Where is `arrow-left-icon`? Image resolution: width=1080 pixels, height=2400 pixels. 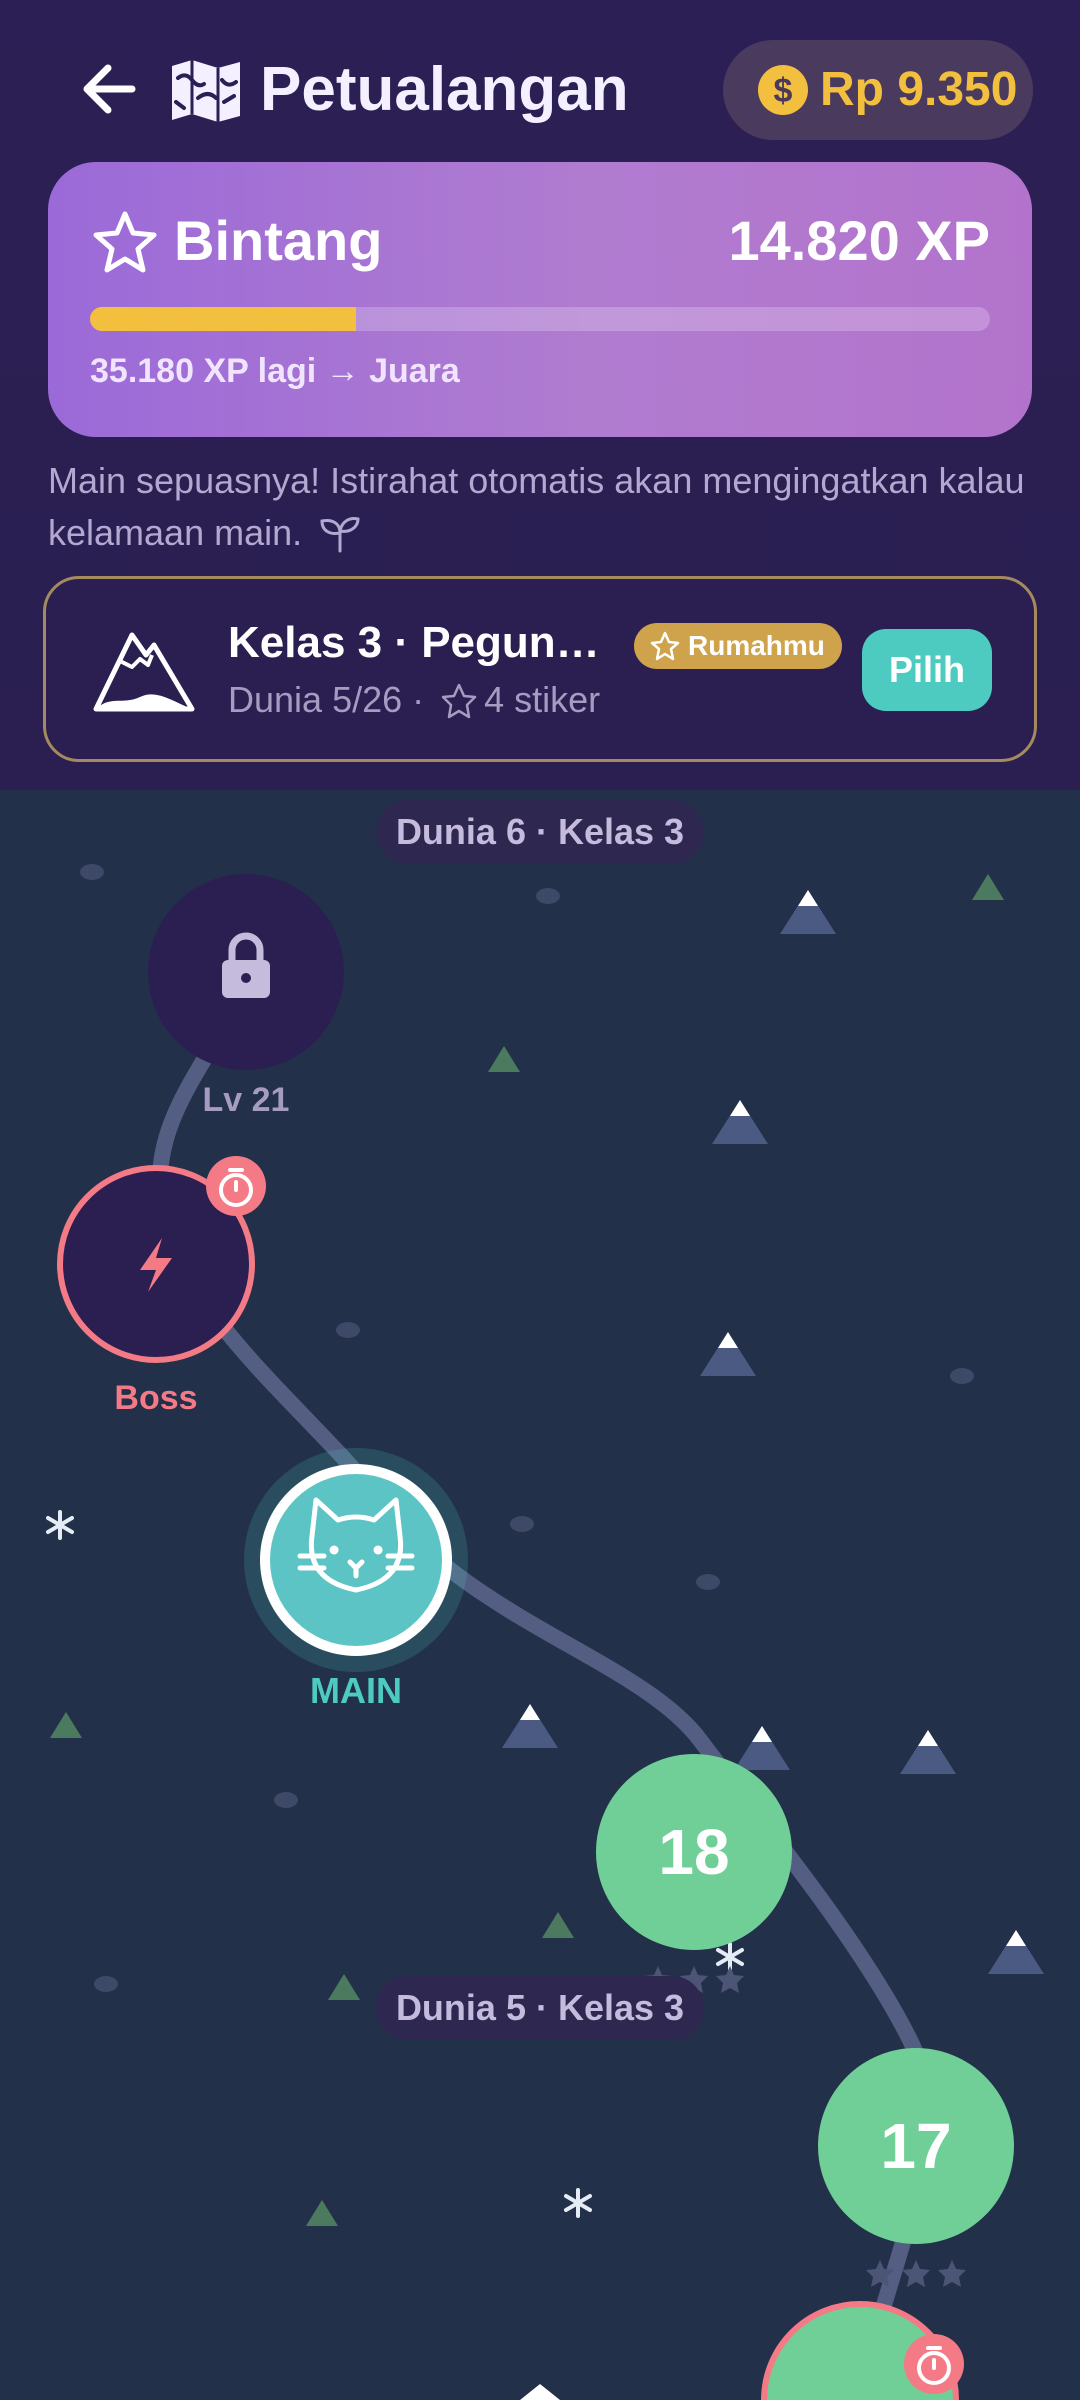 arrow-left-icon is located at coordinates (109, 89).